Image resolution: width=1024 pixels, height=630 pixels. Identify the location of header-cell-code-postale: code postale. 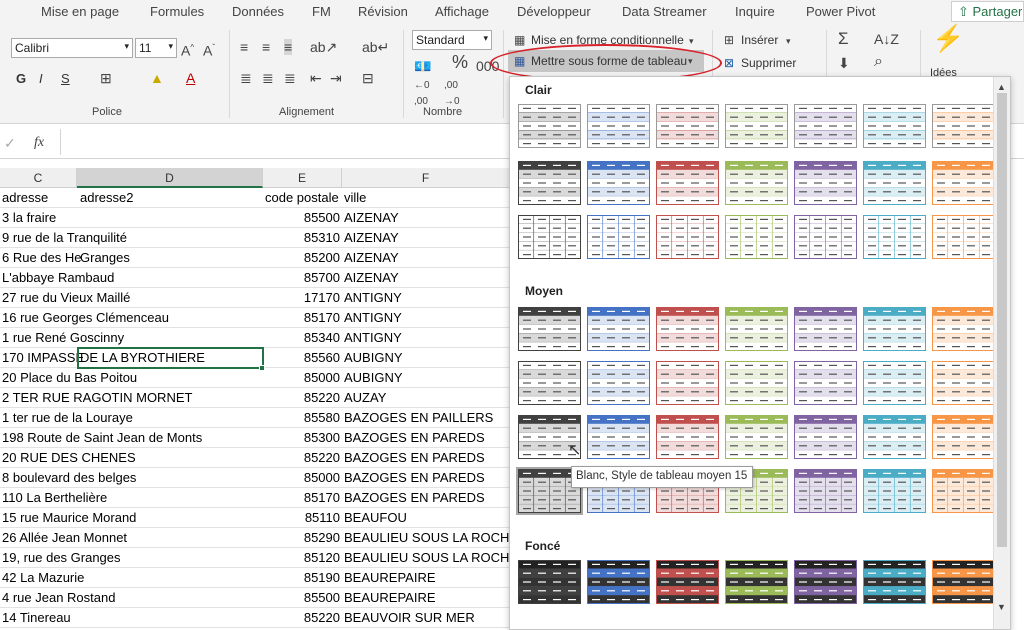
(302, 198).